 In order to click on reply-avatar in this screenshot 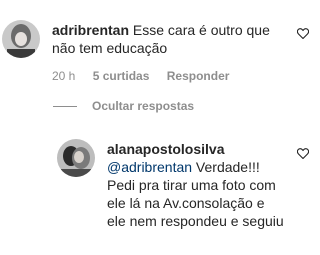, I will do `click(76, 158)`.